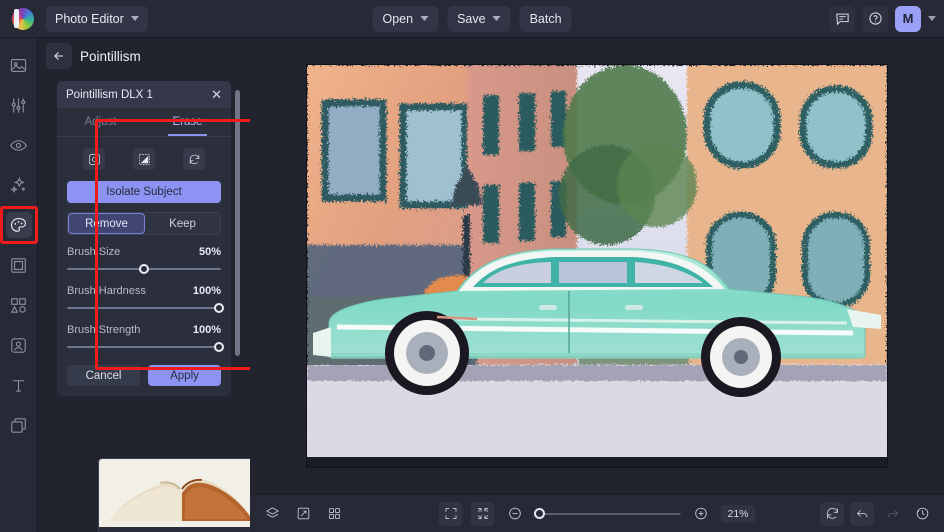 The height and width of the screenshot is (532, 944). I want to click on zoom-out-button, so click(514, 514).